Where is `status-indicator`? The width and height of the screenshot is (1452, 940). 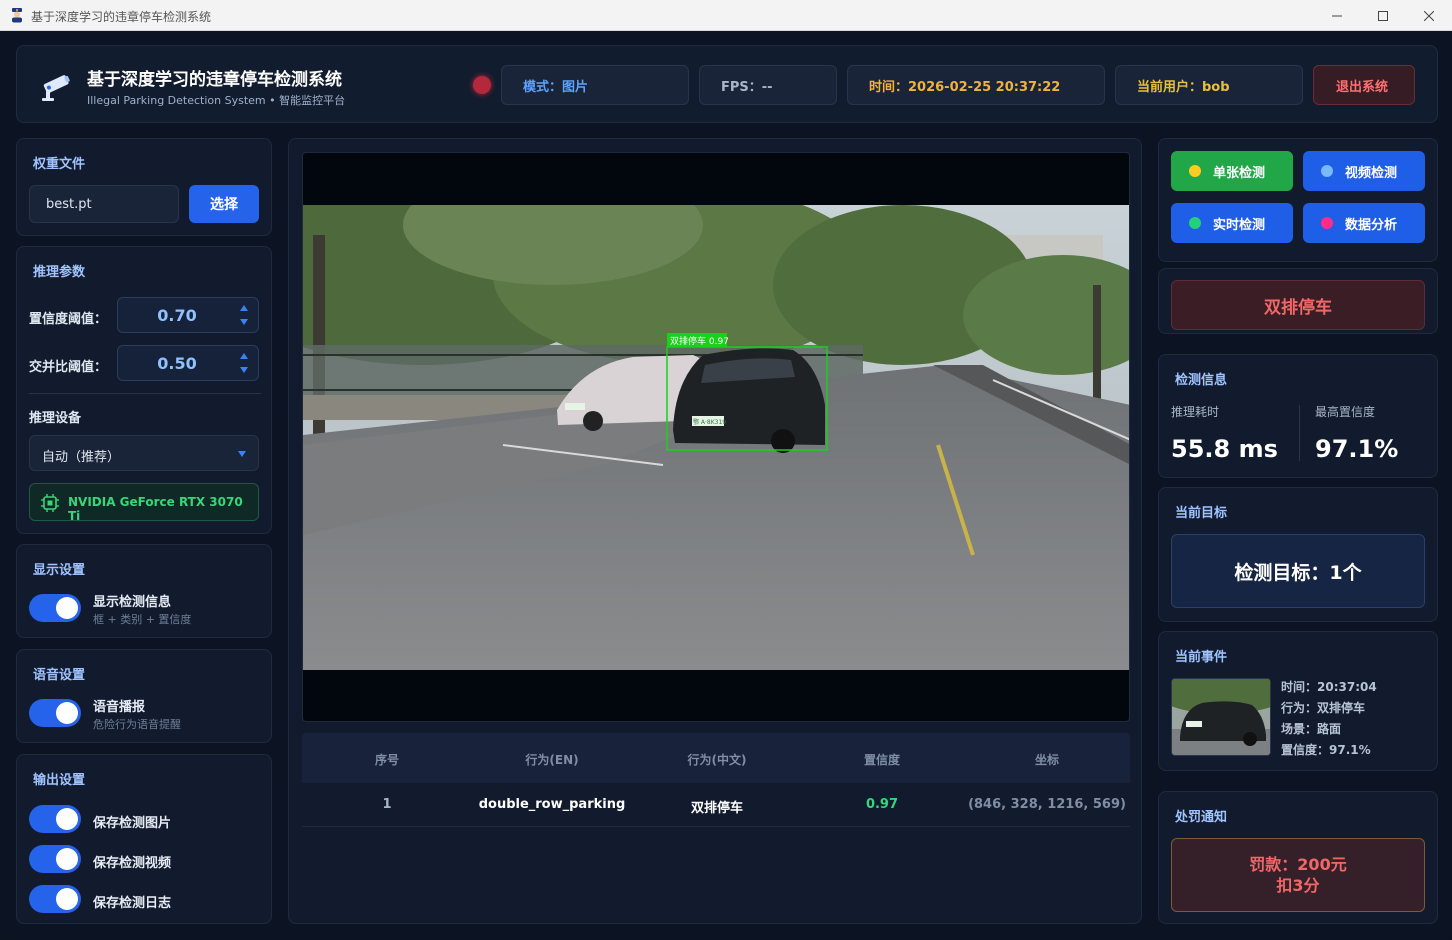 status-indicator is located at coordinates (482, 85).